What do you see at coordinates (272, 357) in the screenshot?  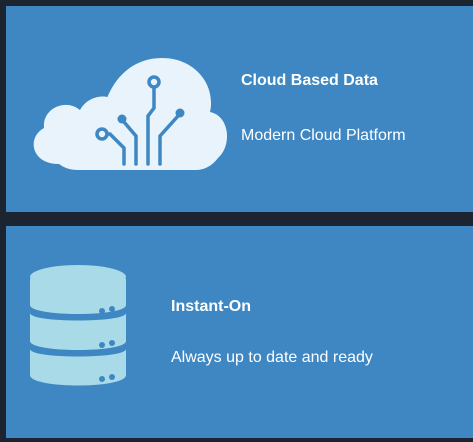 I see `card-subtitle: Always up to date and ready` at bounding box center [272, 357].